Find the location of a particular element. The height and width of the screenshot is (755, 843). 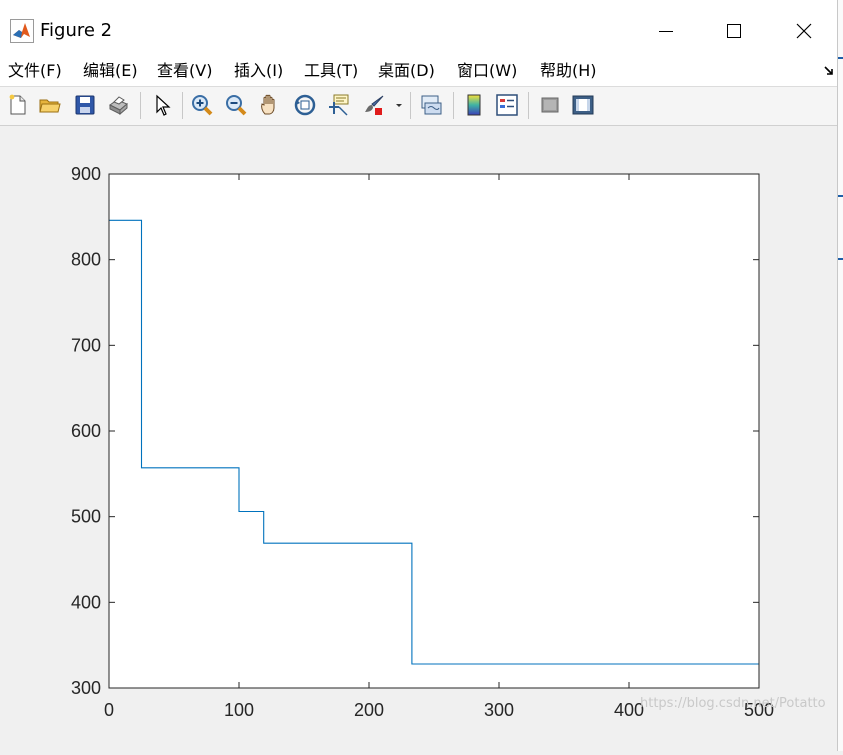

data-cursor-icon is located at coordinates (339, 105).